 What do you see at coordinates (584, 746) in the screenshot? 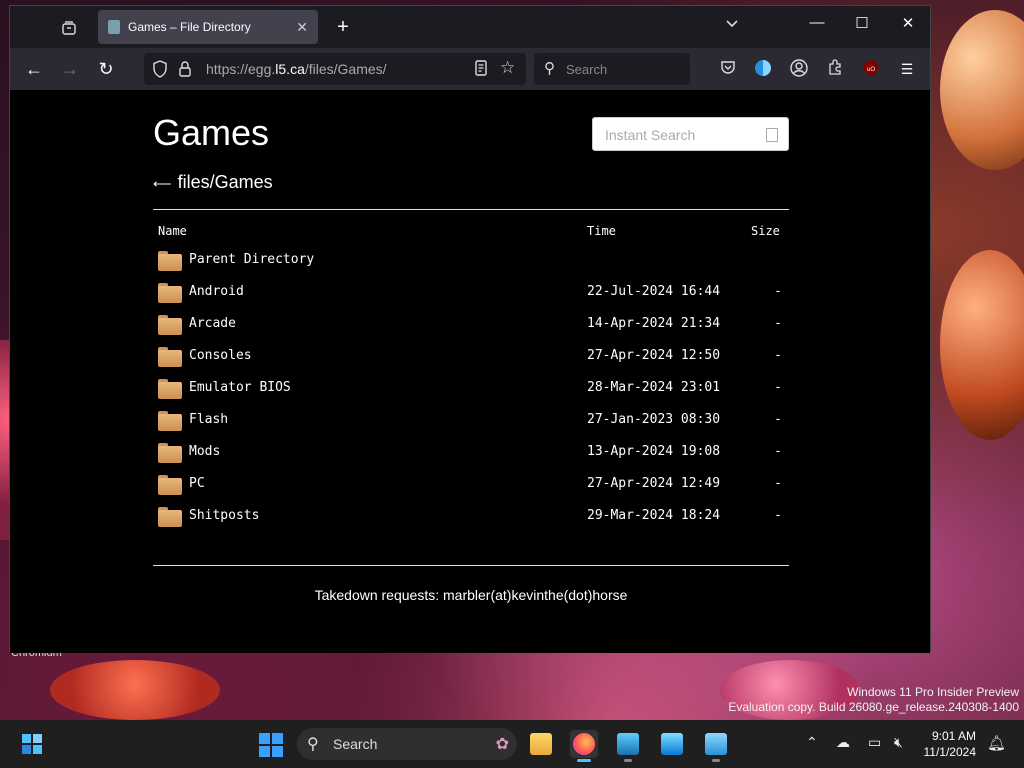
I see `firefox-icon` at bounding box center [584, 746].